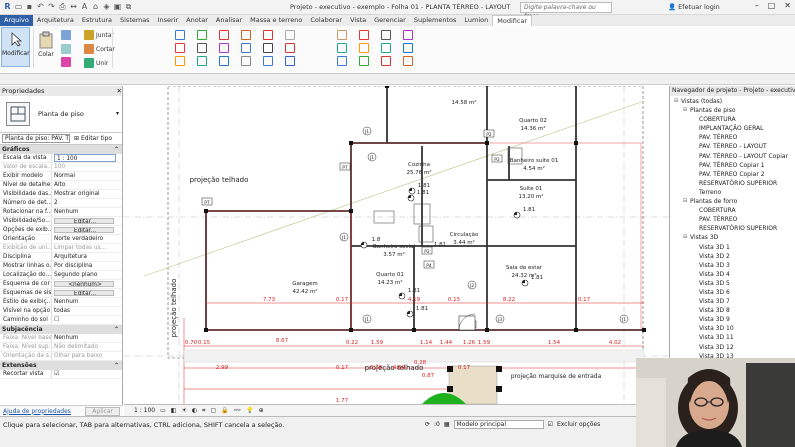  I want to click on browser-node: IMPLANTAÇÃO GERAL, so click(732, 128).